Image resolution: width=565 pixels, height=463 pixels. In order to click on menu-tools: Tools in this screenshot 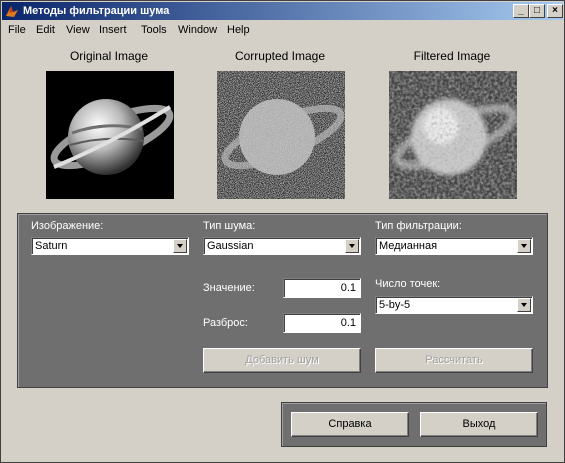, I will do `click(154, 30)`.